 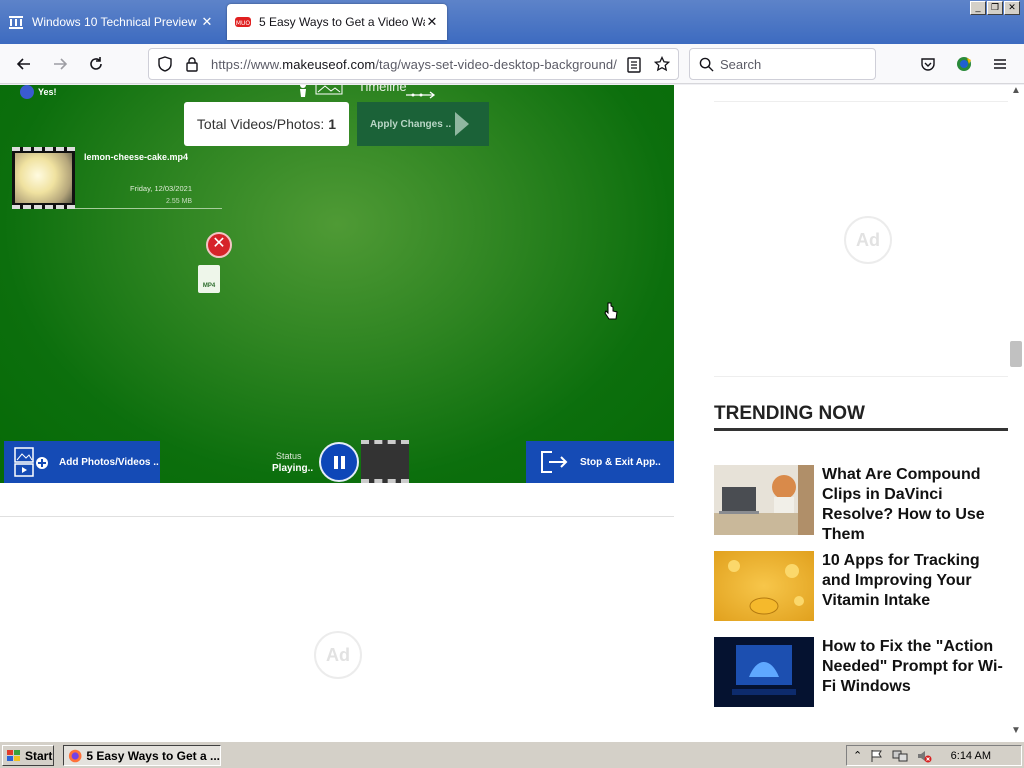 I want to click on reload-button, so click(x=96, y=64).